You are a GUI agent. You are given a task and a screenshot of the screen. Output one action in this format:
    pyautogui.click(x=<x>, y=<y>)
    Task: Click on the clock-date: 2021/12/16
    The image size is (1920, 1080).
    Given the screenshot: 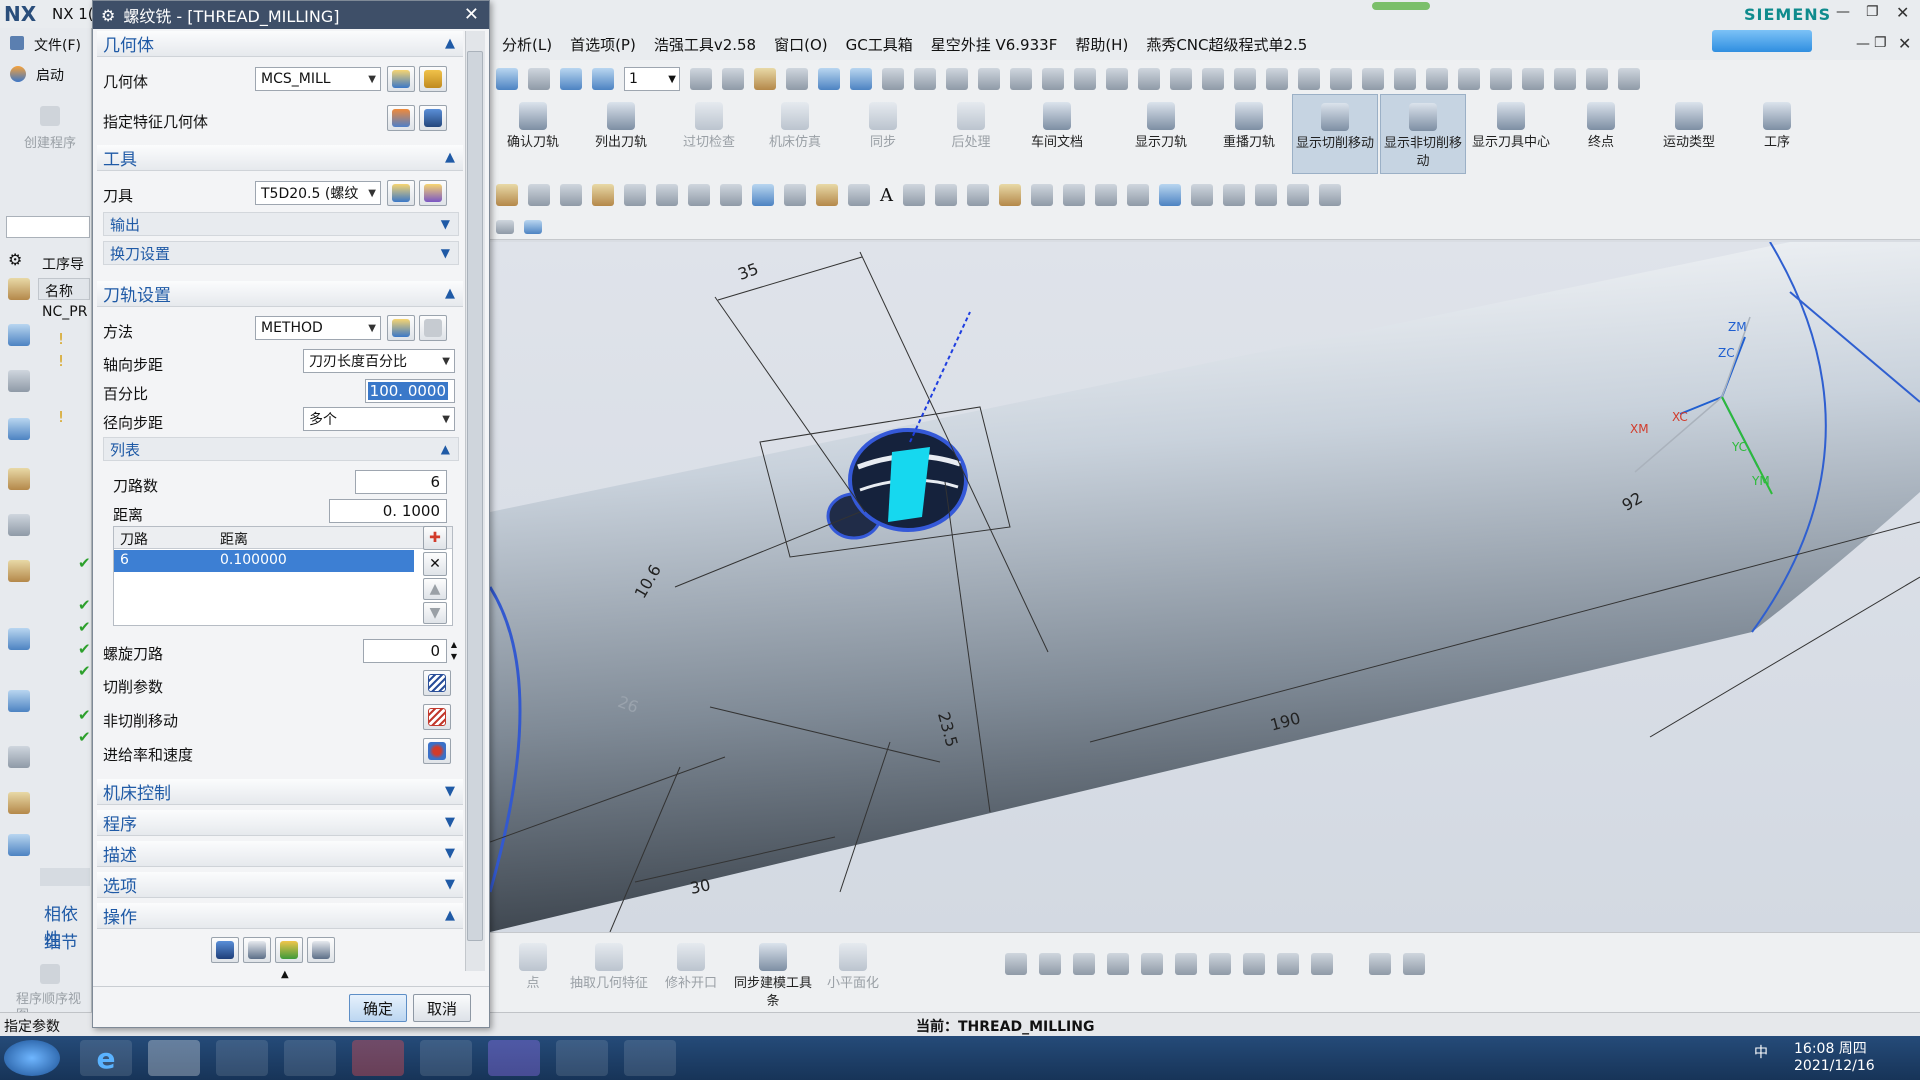 What is the action you would take?
    pyautogui.click(x=1834, y=1066)
    